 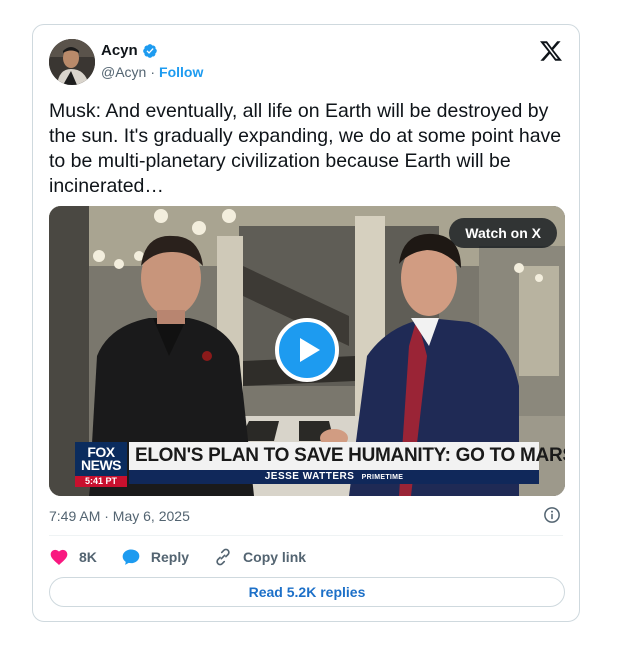 I want to click on follow-button: Follow, so click(x=181, y=72).